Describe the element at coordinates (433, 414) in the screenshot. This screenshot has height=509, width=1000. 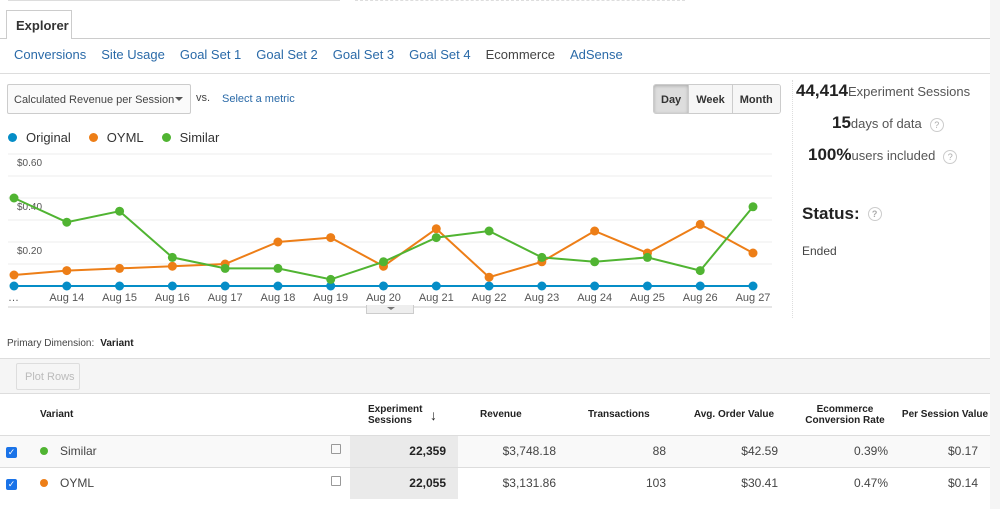
I see `sort-arrow-down-icon: ↓` at that location.